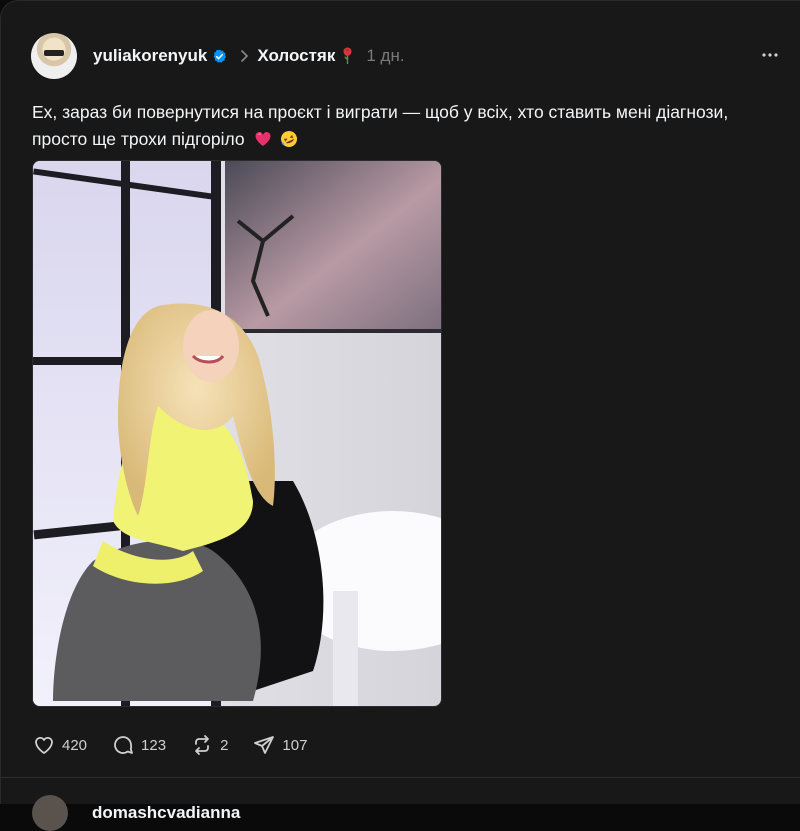 The height and width of the screenshot is (831, 800). I want to click on more-horizontal-icon, so click(770, 55).